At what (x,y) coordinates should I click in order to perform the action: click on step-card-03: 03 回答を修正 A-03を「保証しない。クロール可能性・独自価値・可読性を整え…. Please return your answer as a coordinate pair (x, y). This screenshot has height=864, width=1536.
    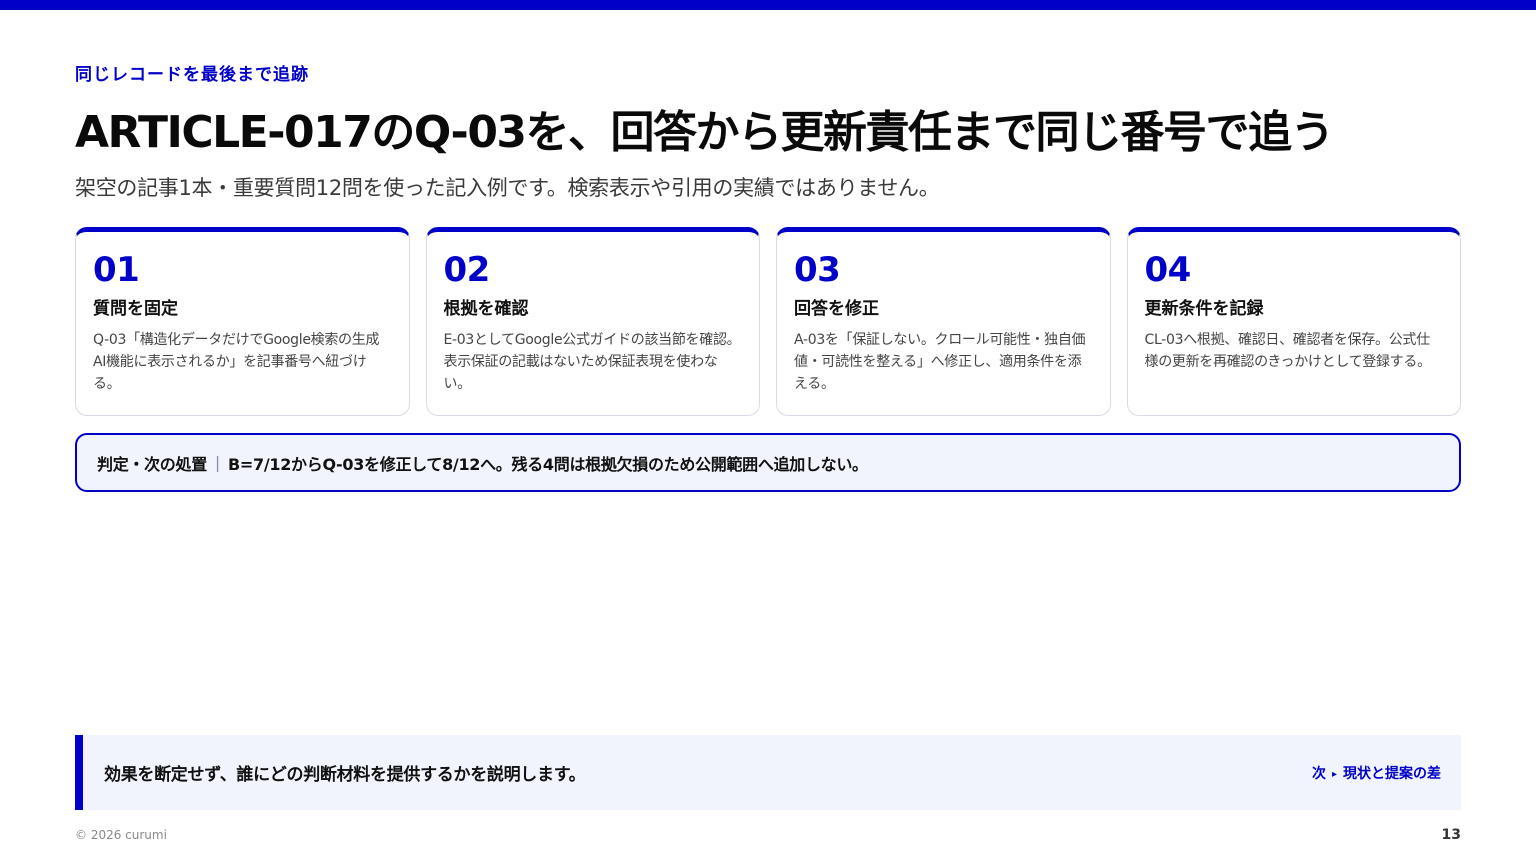
    Looking at the image, I should click on (943, 321).